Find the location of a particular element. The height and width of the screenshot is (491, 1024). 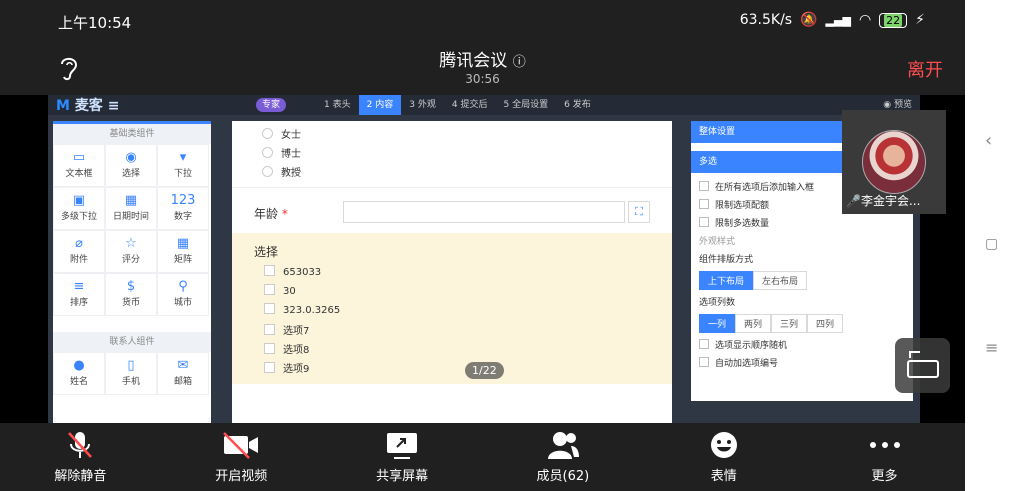

component-item: $ 货币 is located at coordinates (131, 294).